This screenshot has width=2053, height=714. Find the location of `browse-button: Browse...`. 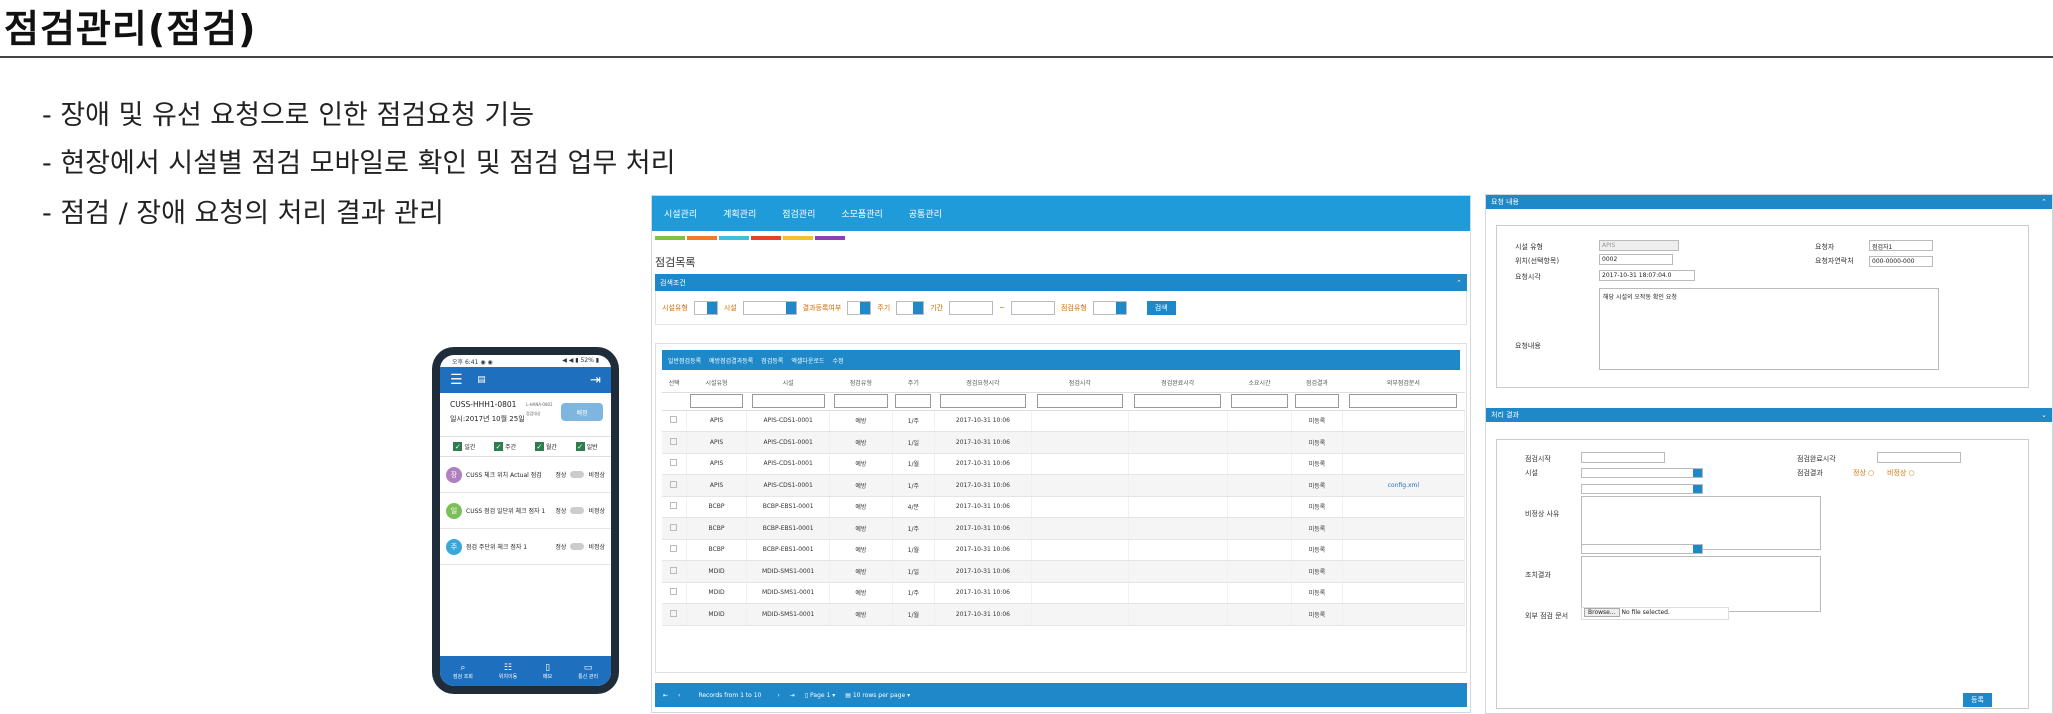

browse-button: Browse... is located at coordinates (1602, 612).